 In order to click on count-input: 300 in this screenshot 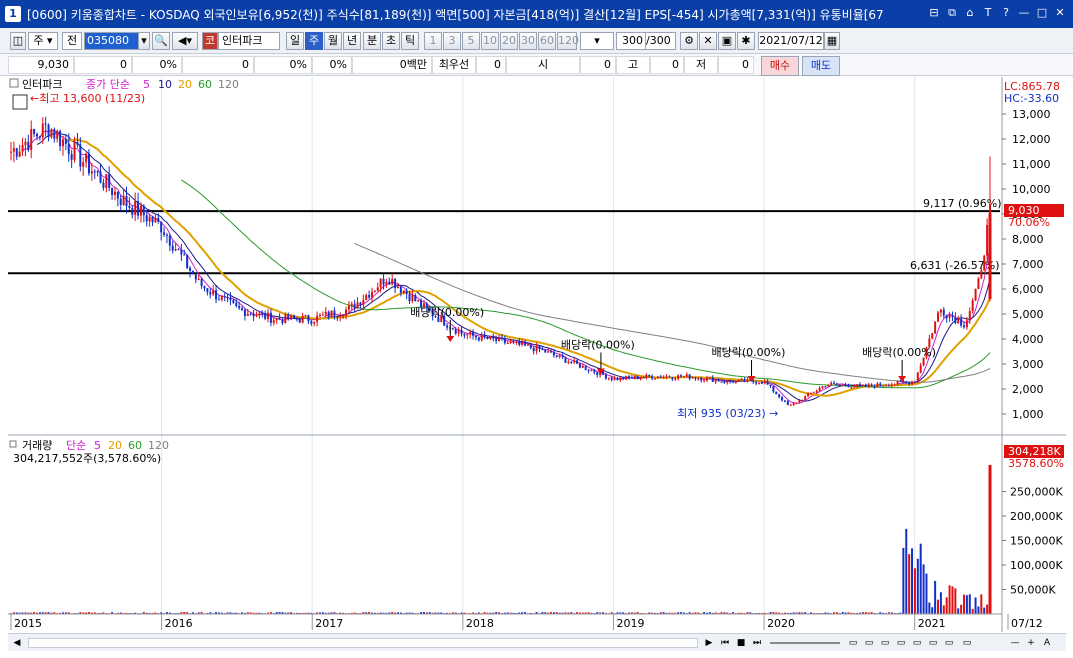, I will do `click(631, 41)`.